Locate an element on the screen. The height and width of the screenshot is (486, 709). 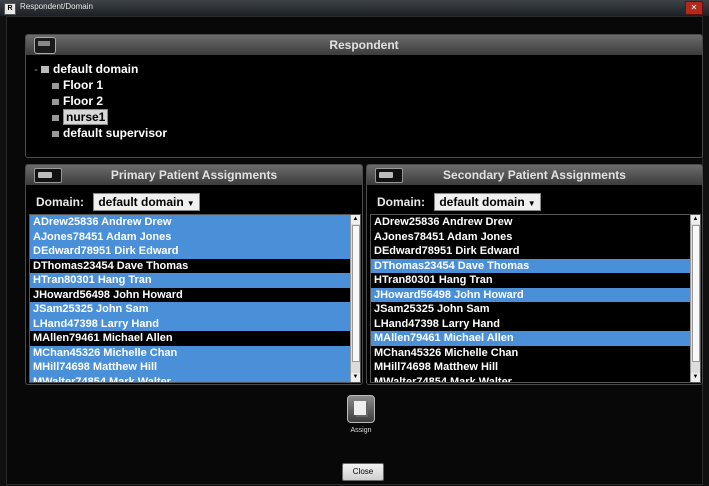
title-bar: R Respondent/Domain ✕ is located at coordinates (354, 8).